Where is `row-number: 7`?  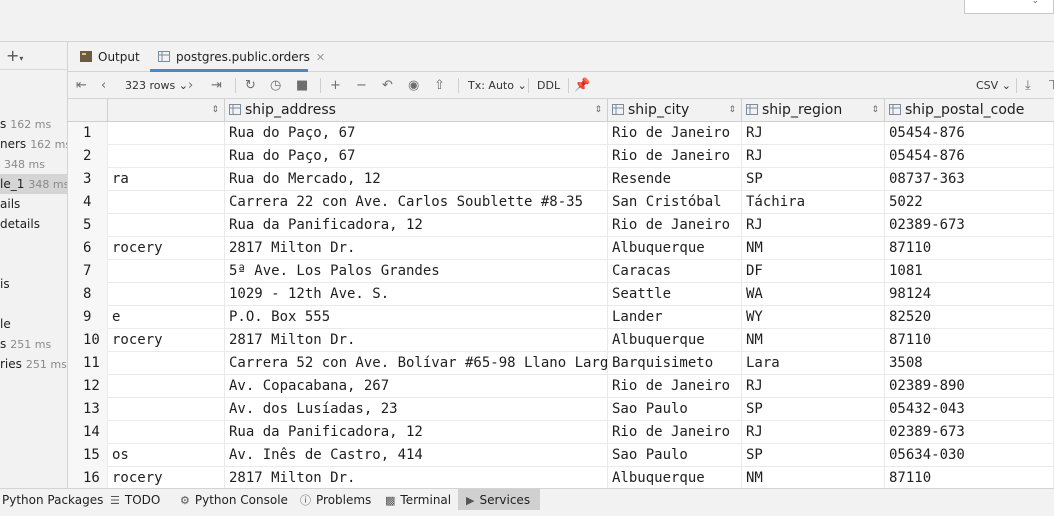 row-number: 7 is located at coordinates (88, 271).